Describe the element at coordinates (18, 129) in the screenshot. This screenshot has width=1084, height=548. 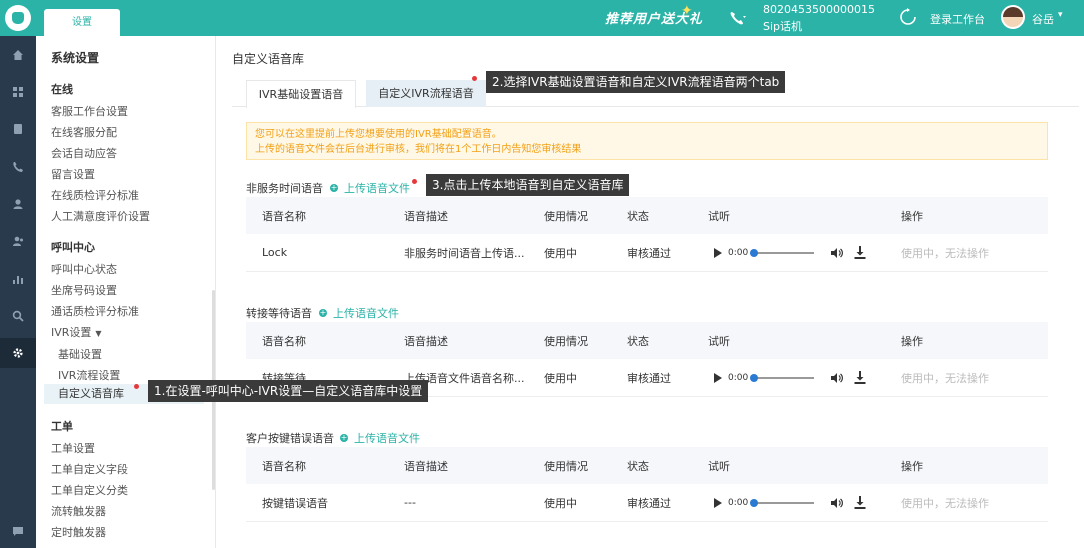
I see `document-icon` at that location.